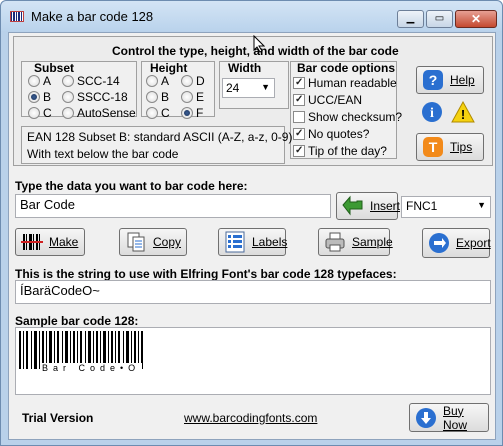  Describe the element at coordinates (248, 88) in the screenshot. I see `width-select: 24 ▼` at that location.